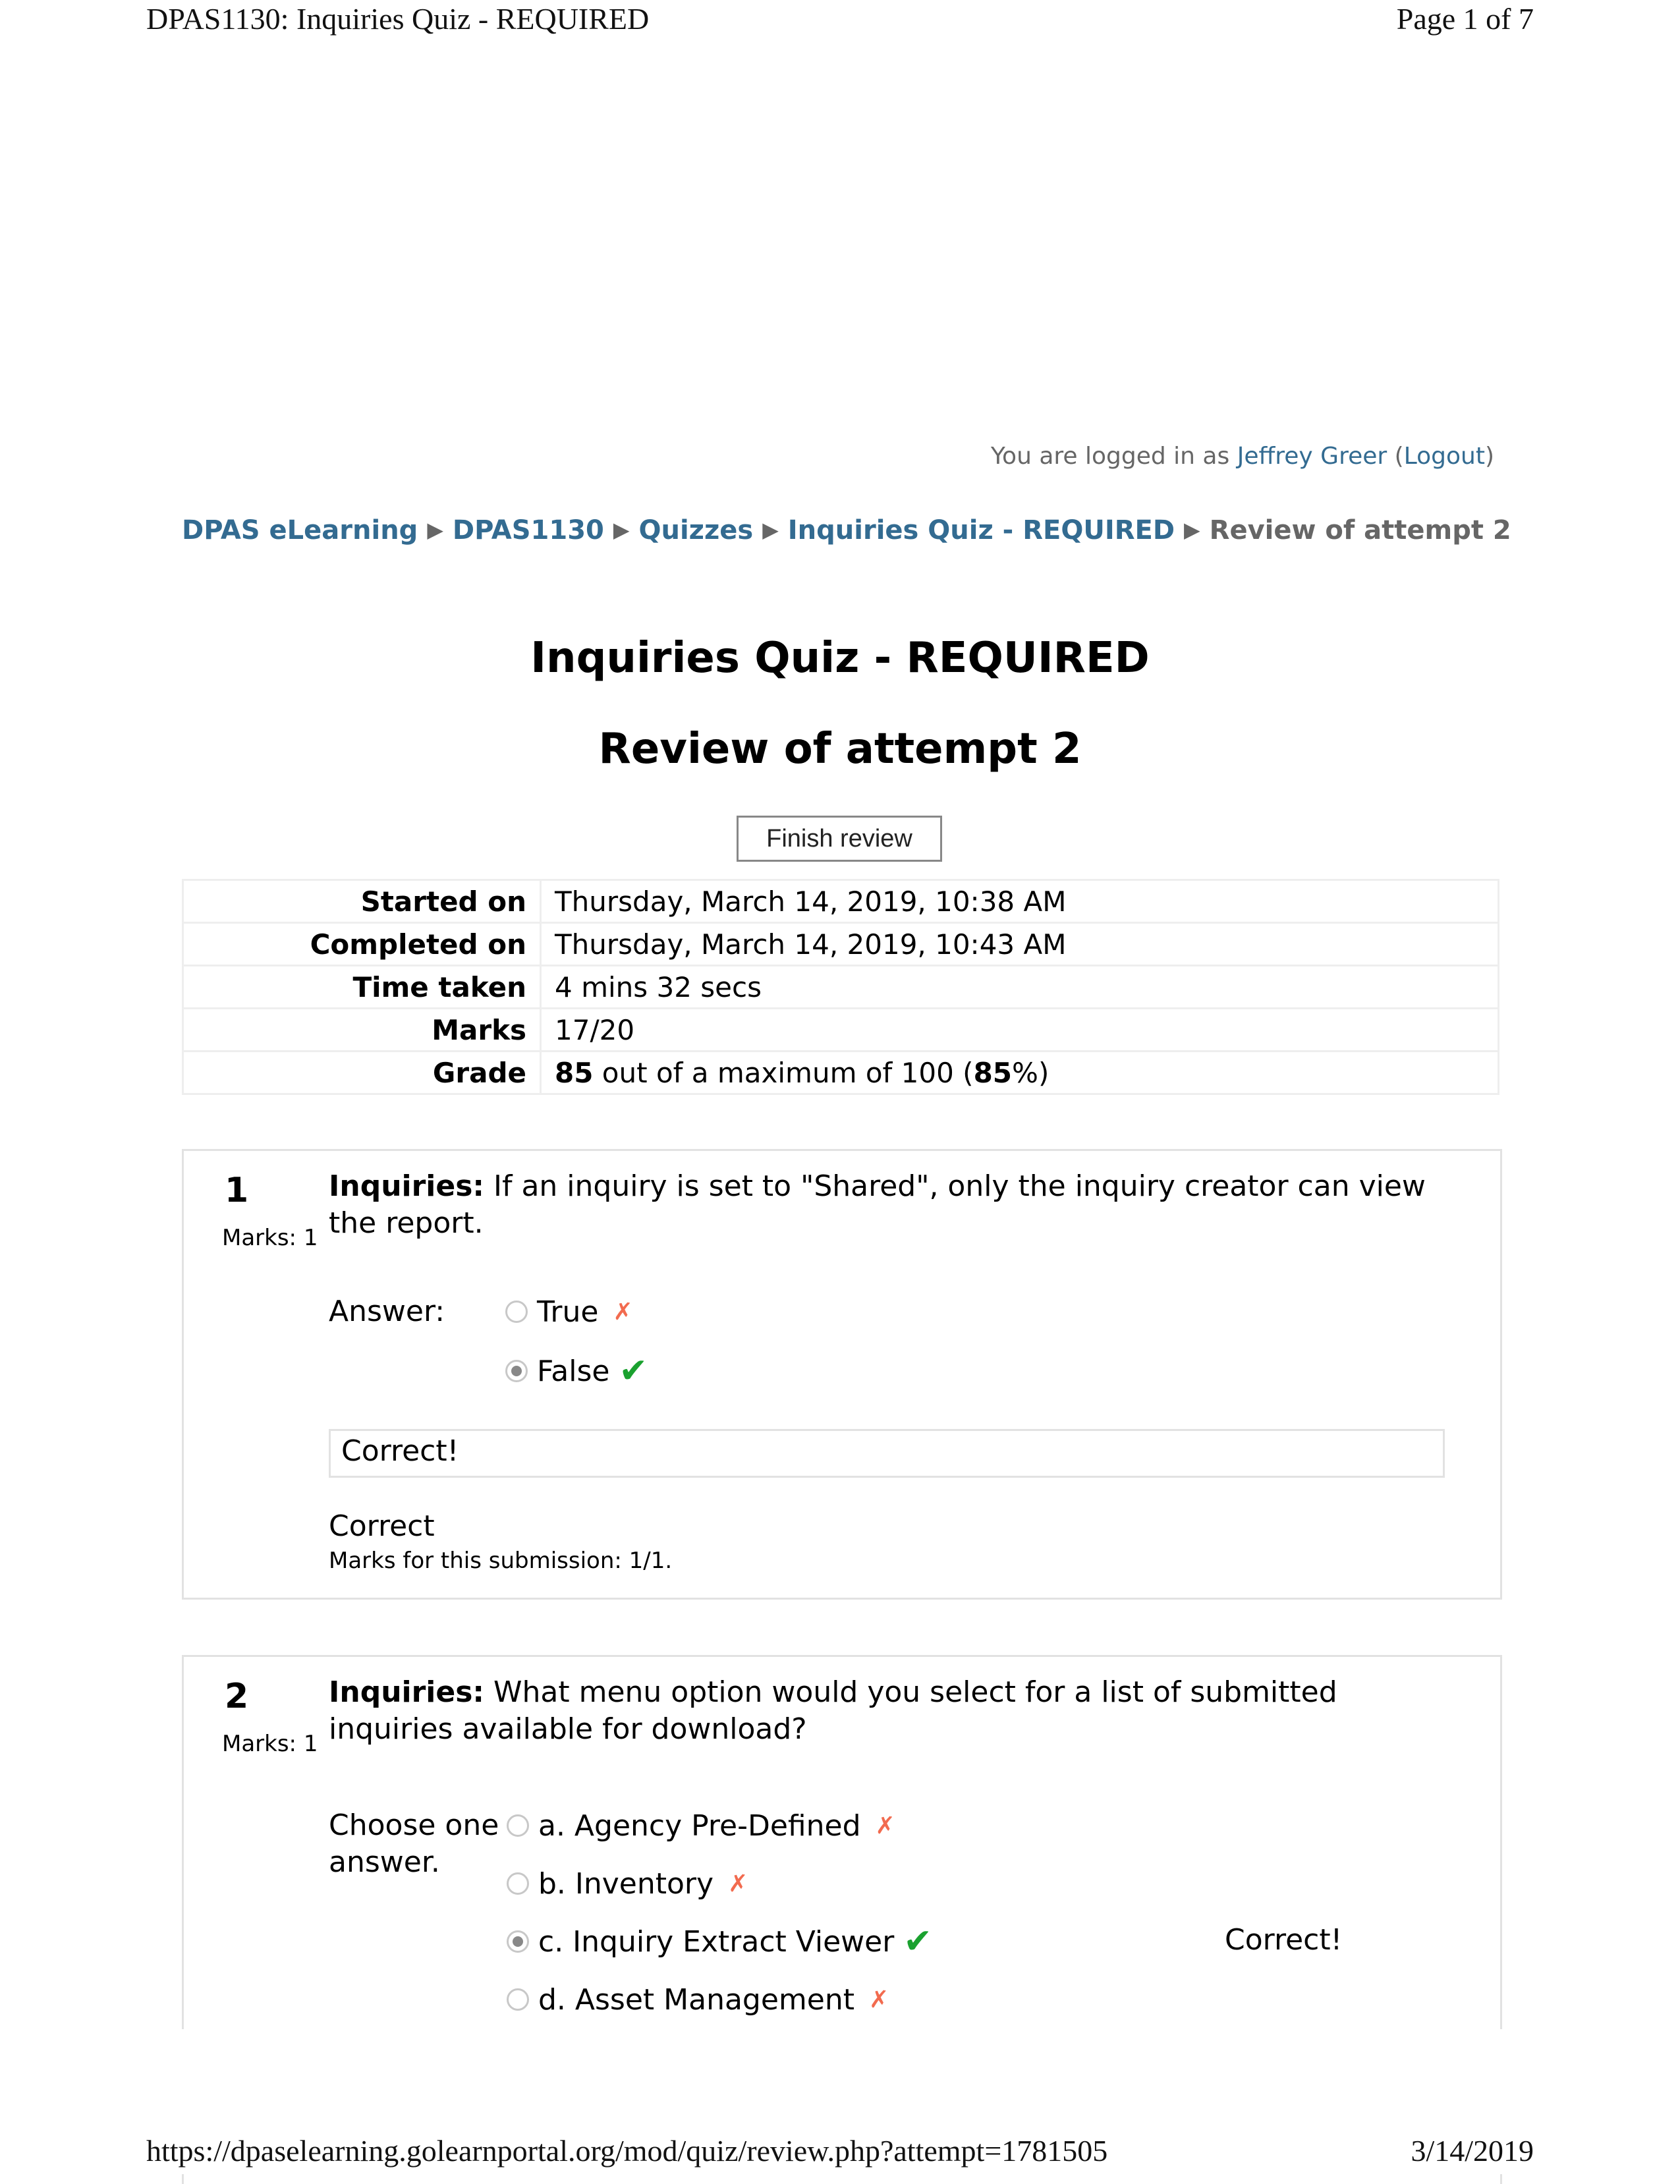 This screenshot has width=1680, height=2184. What do you see at coordinates (382, 1526) in the screenshot?
I see `question-grade: Correct` at bounding box center [382, 1526].